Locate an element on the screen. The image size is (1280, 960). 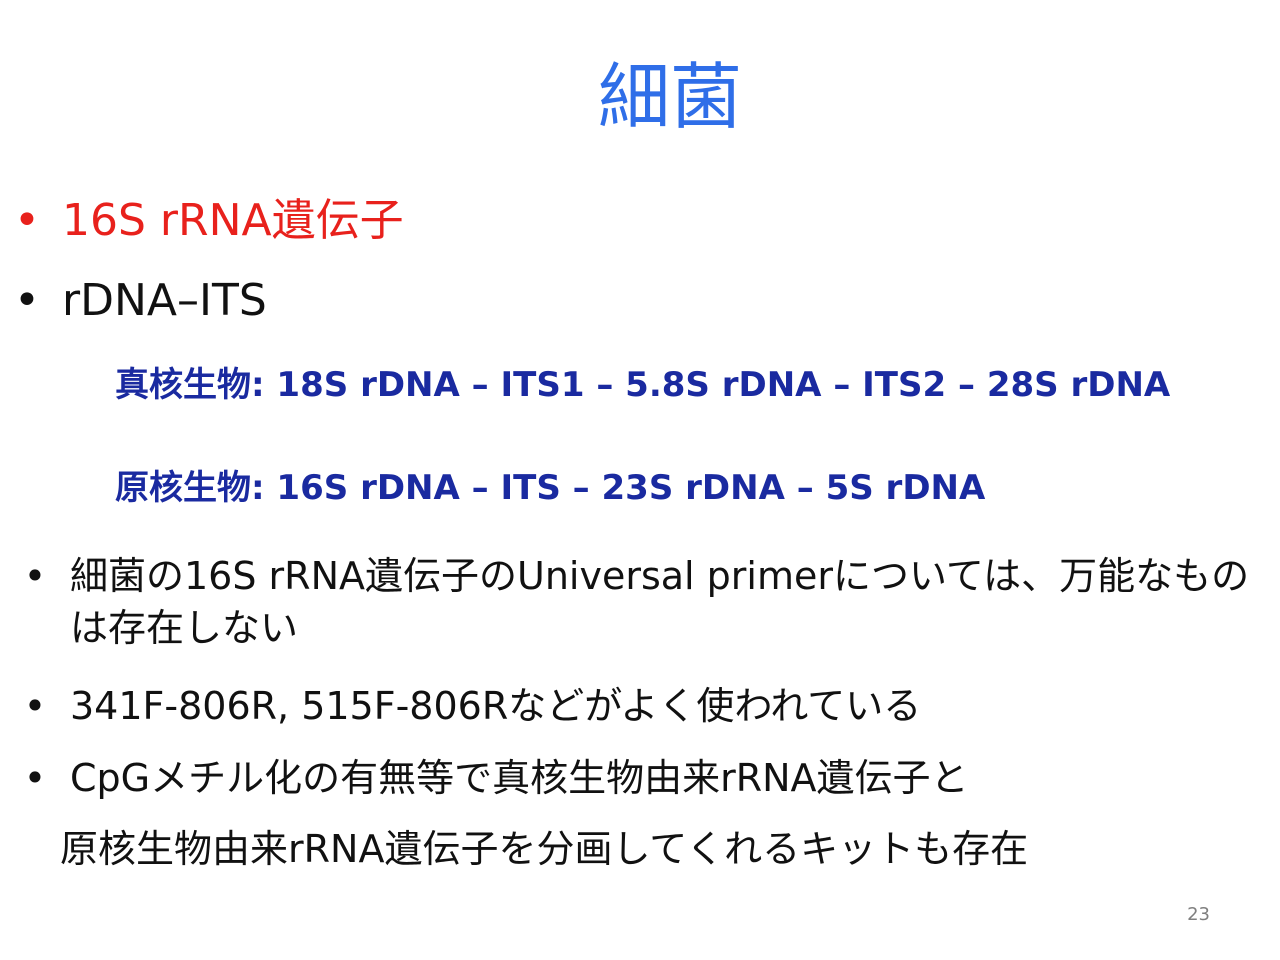
slide-title: 細菌 is located at coordinates (669, 97).